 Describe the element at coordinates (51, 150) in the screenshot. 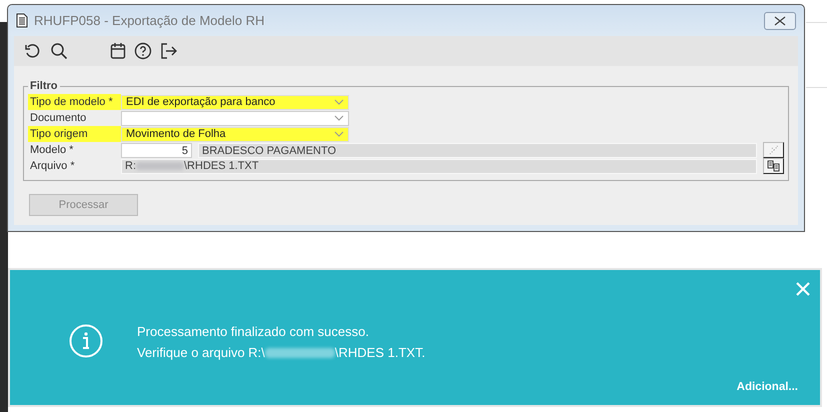

I see `field-label: Modelo *` at that location.